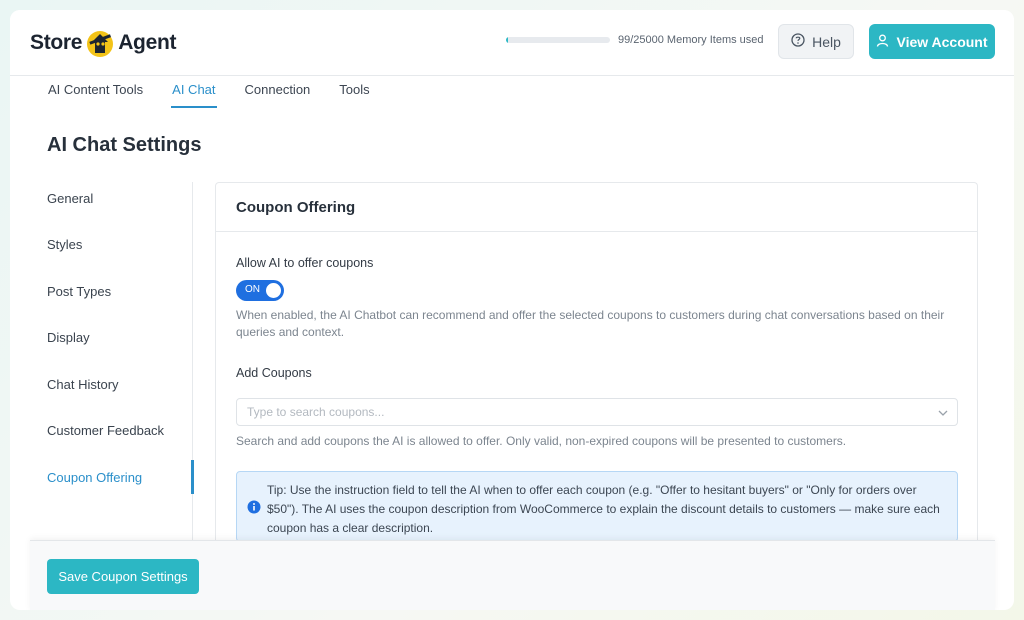  What do you see at coordinates (691, 40) in the screenshot?
I see `memory-usage-label: 99/25000 Memory Items used` at bounding box center [691, 40].